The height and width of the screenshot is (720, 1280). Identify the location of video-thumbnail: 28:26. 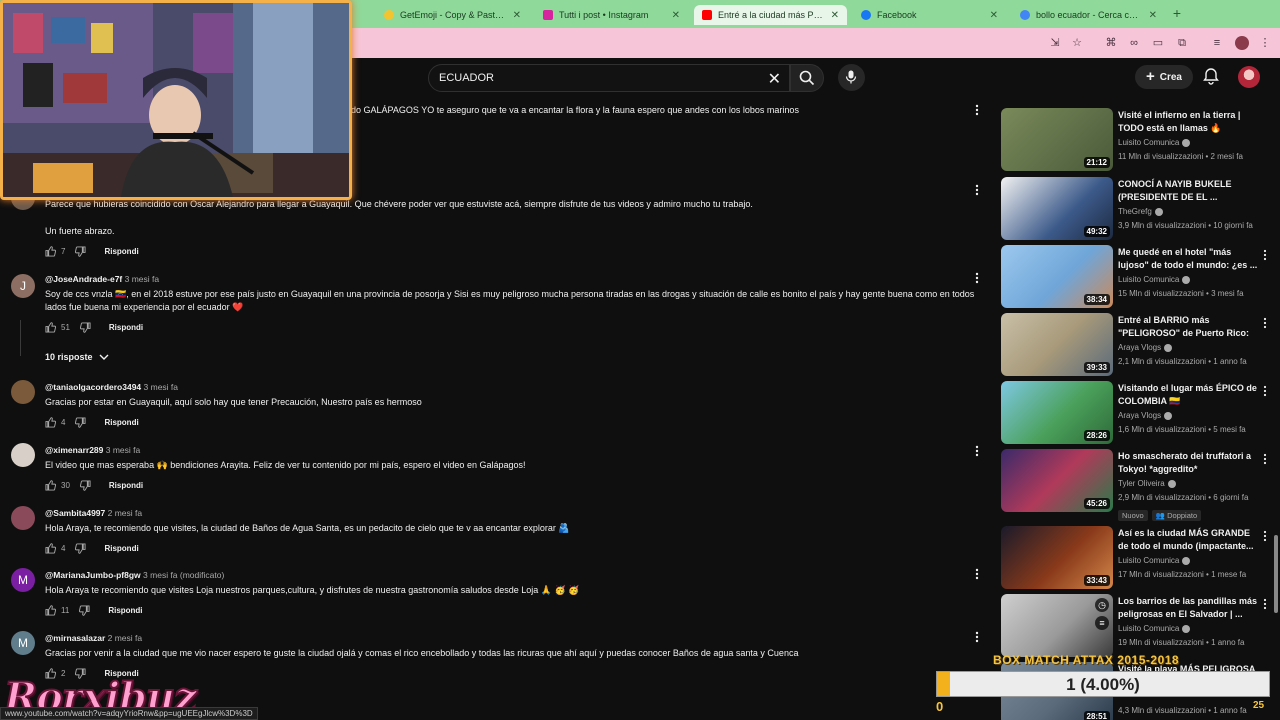
(1057, 412).